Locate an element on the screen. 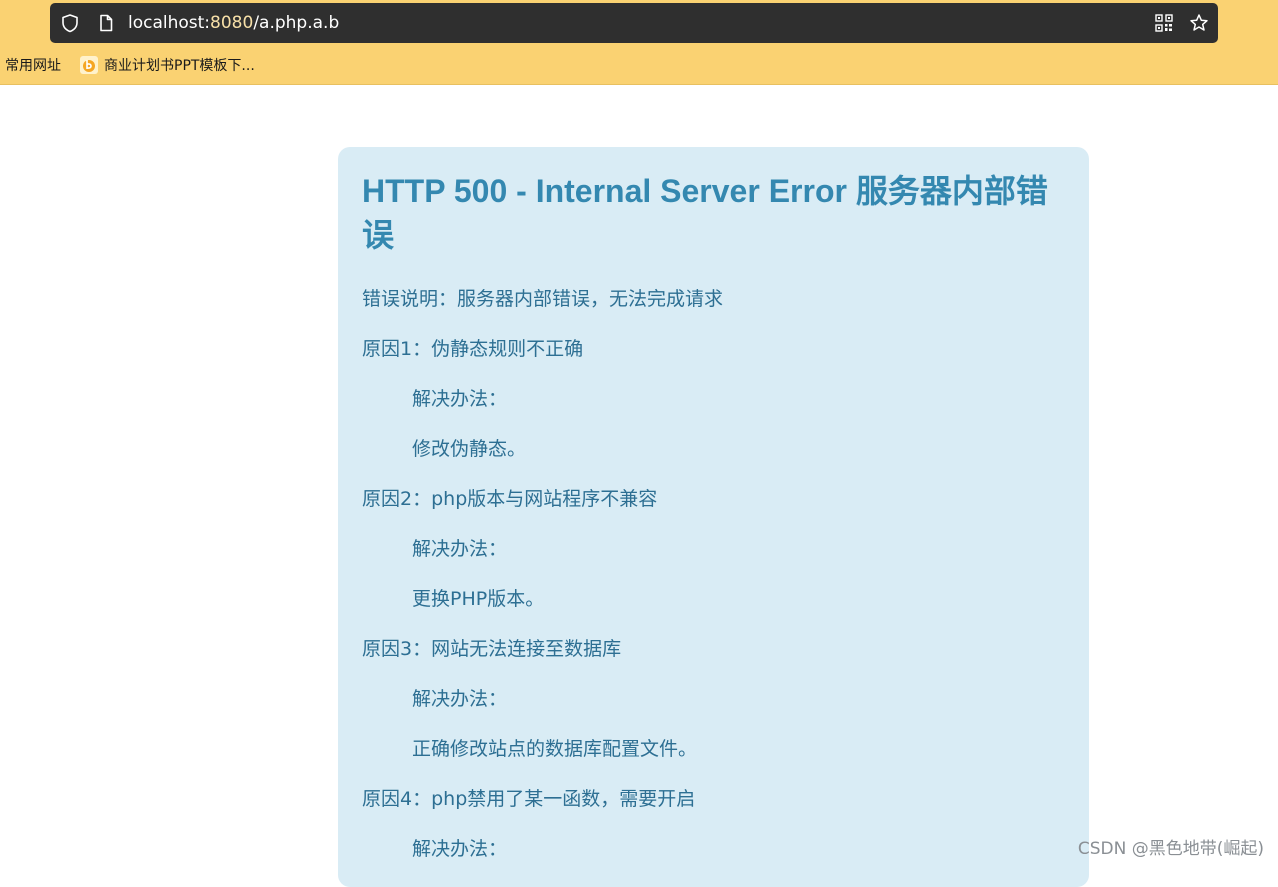 This screenshot has width=1278, height=887. reason-line: 原因1：伪静态规则不正确 is located at coordinates (713, 362).